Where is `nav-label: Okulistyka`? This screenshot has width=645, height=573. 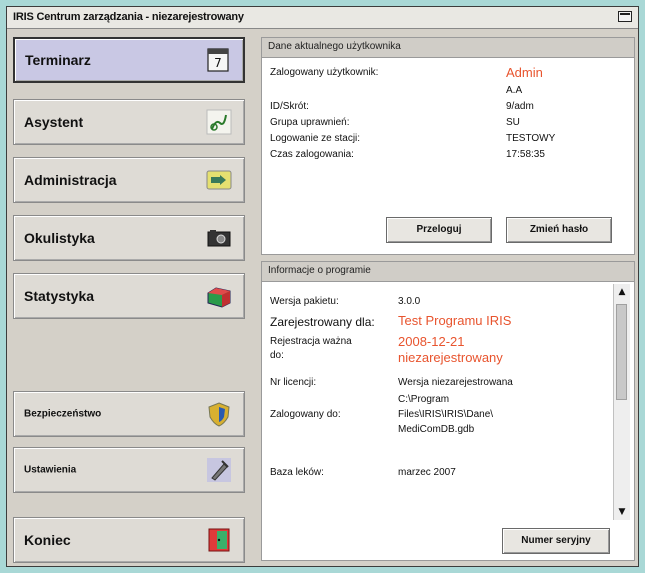 nav-label: Okulistyka is located at coordinates (59, 238).